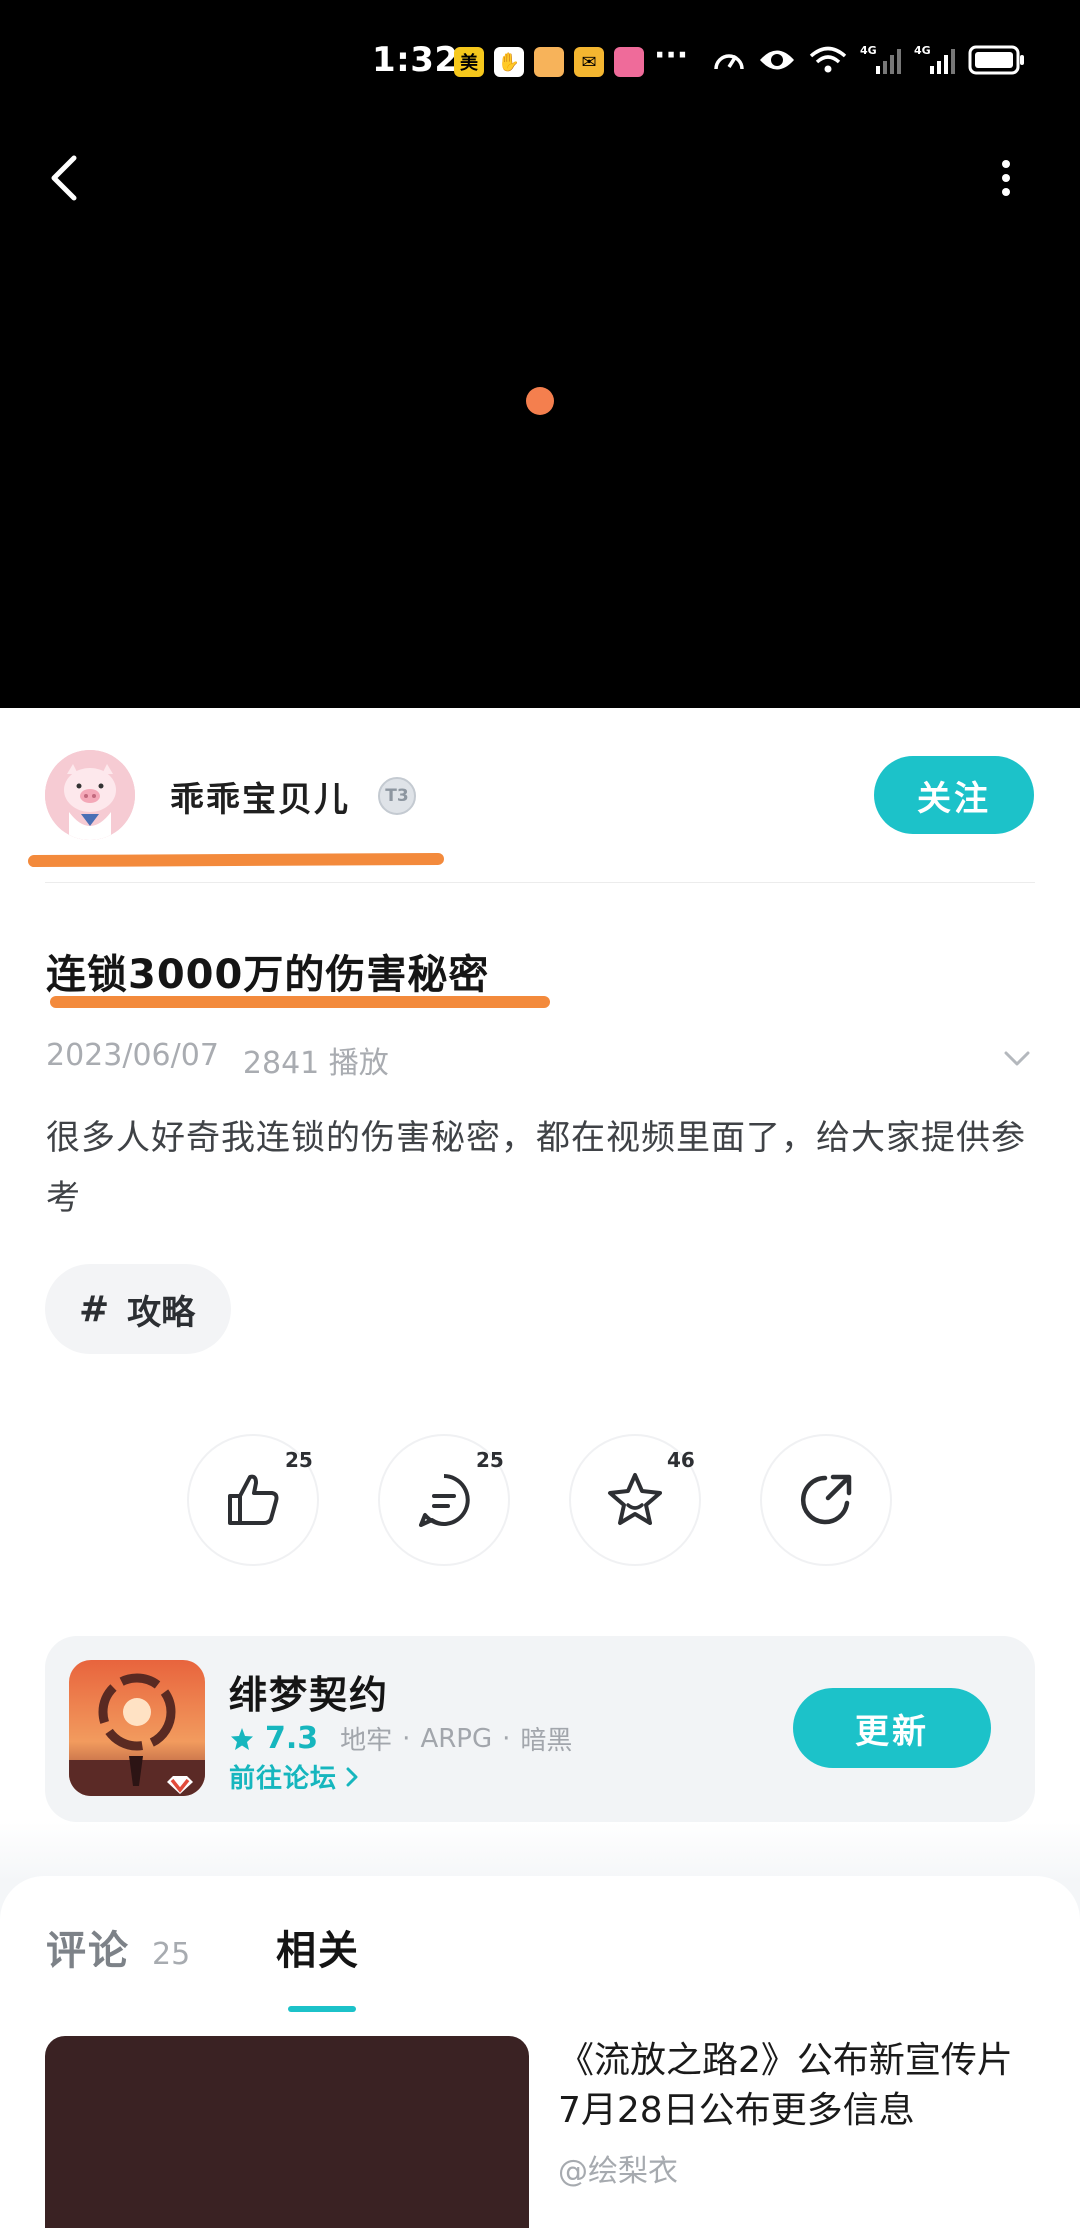 Image resolution: width=1080 pixels, height=2228 pixels. I want to click on like-button: 25, so click(253, 1500).